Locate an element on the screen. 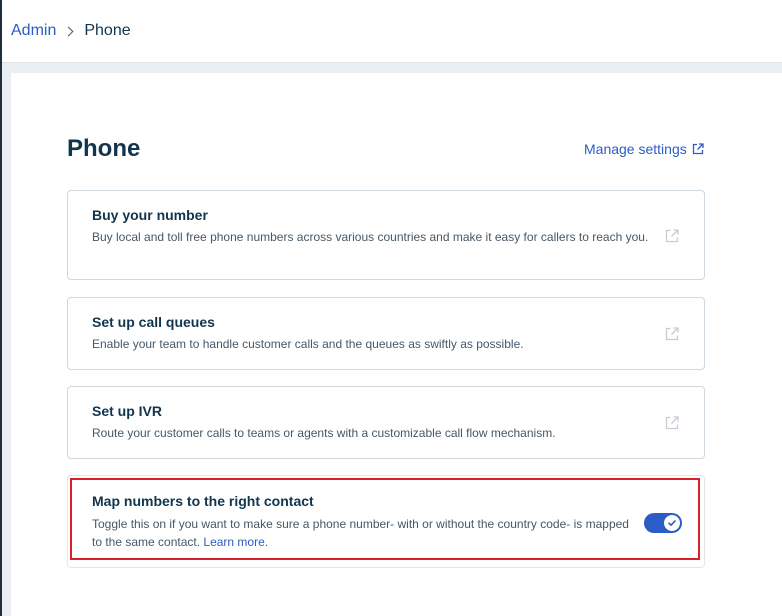 The width and height of the screenshot is (782, 616). learn-more-link: Learn more. is located at coordinates (235, 542).